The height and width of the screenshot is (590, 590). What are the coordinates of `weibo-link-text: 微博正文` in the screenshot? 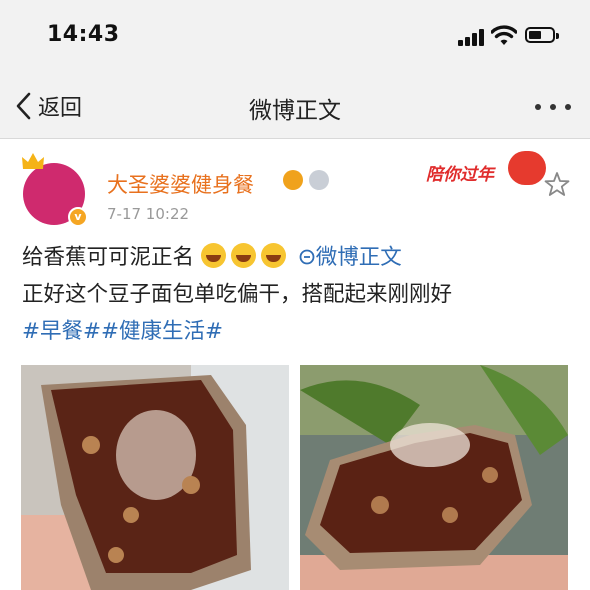 It's located at (358, 257).